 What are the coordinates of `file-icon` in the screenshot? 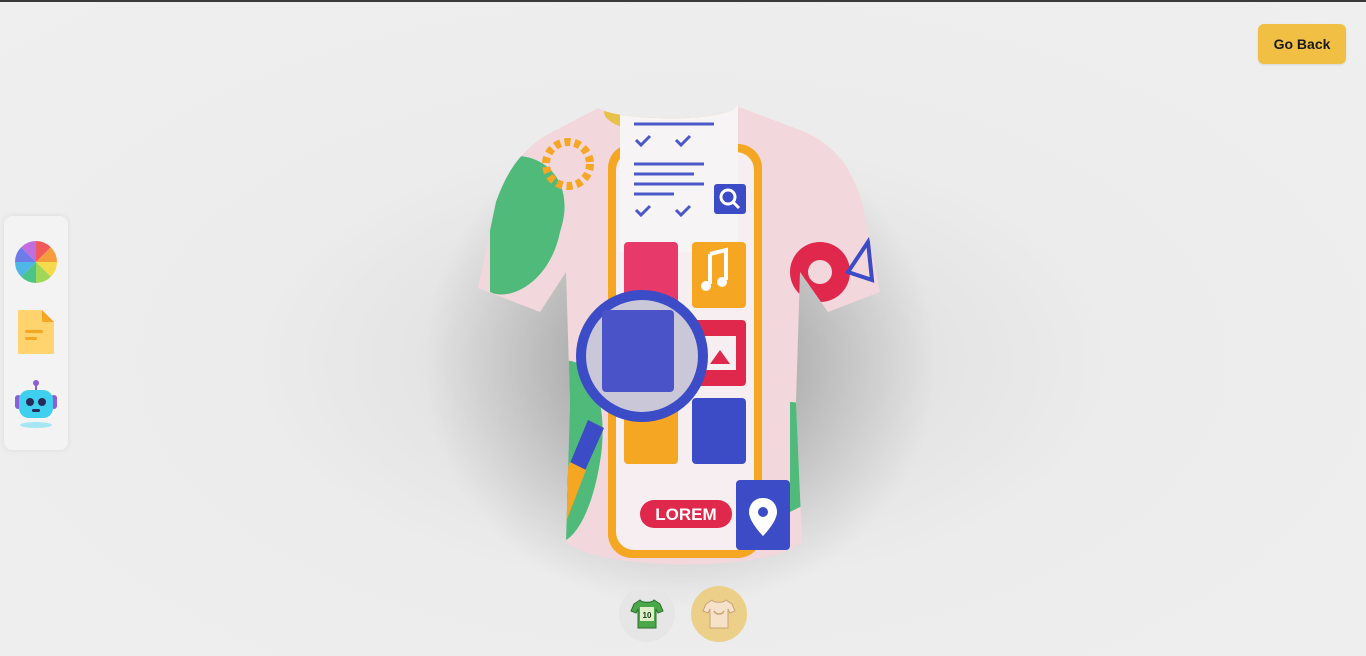 It's located at (36, 332).